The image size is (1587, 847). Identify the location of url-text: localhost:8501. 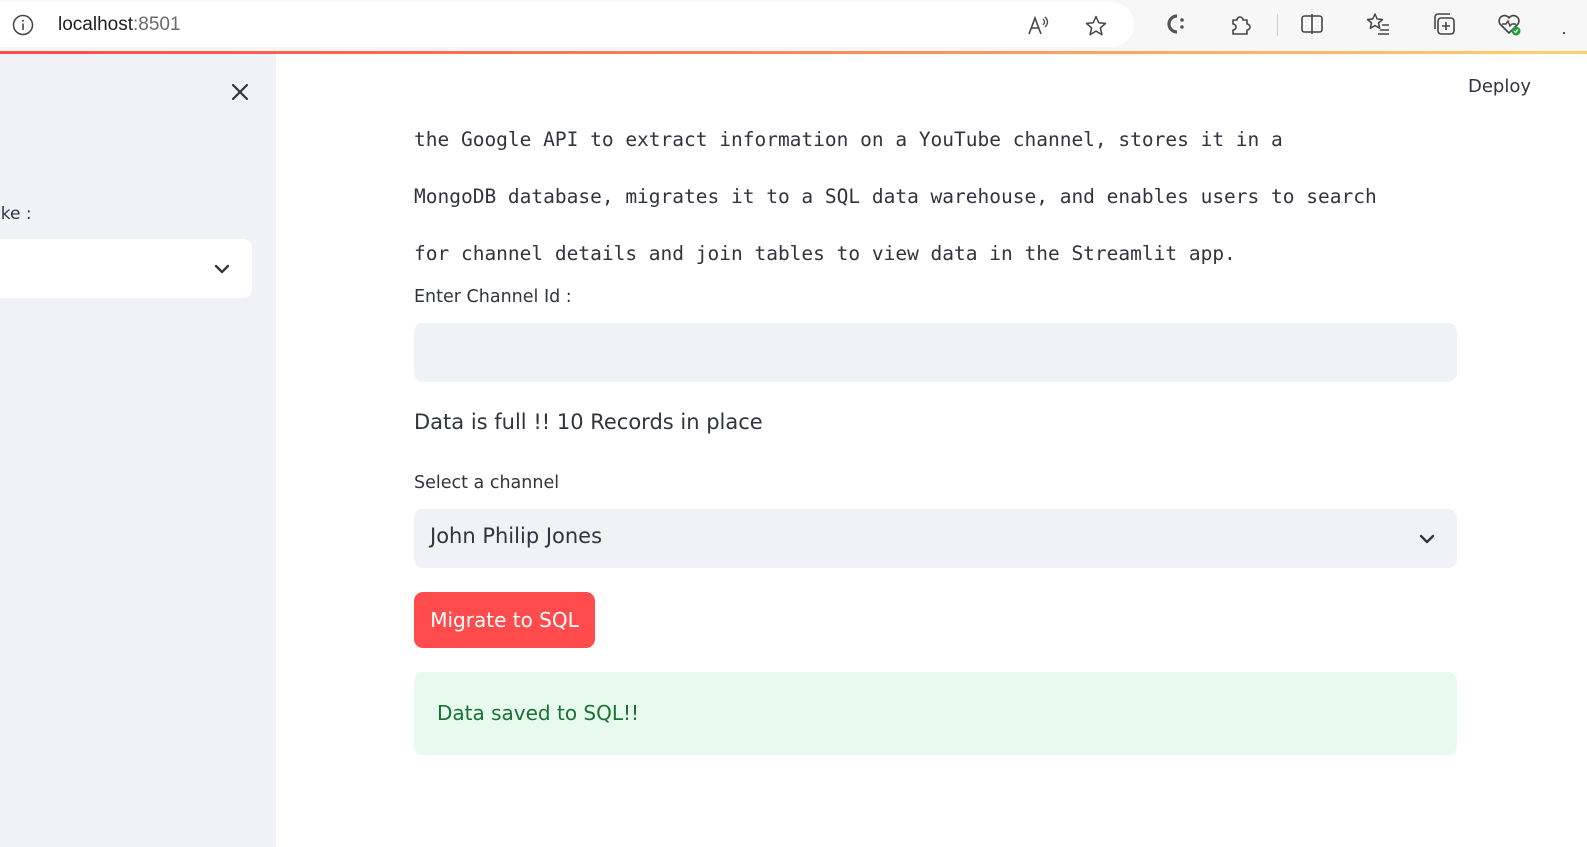
(119, 25).